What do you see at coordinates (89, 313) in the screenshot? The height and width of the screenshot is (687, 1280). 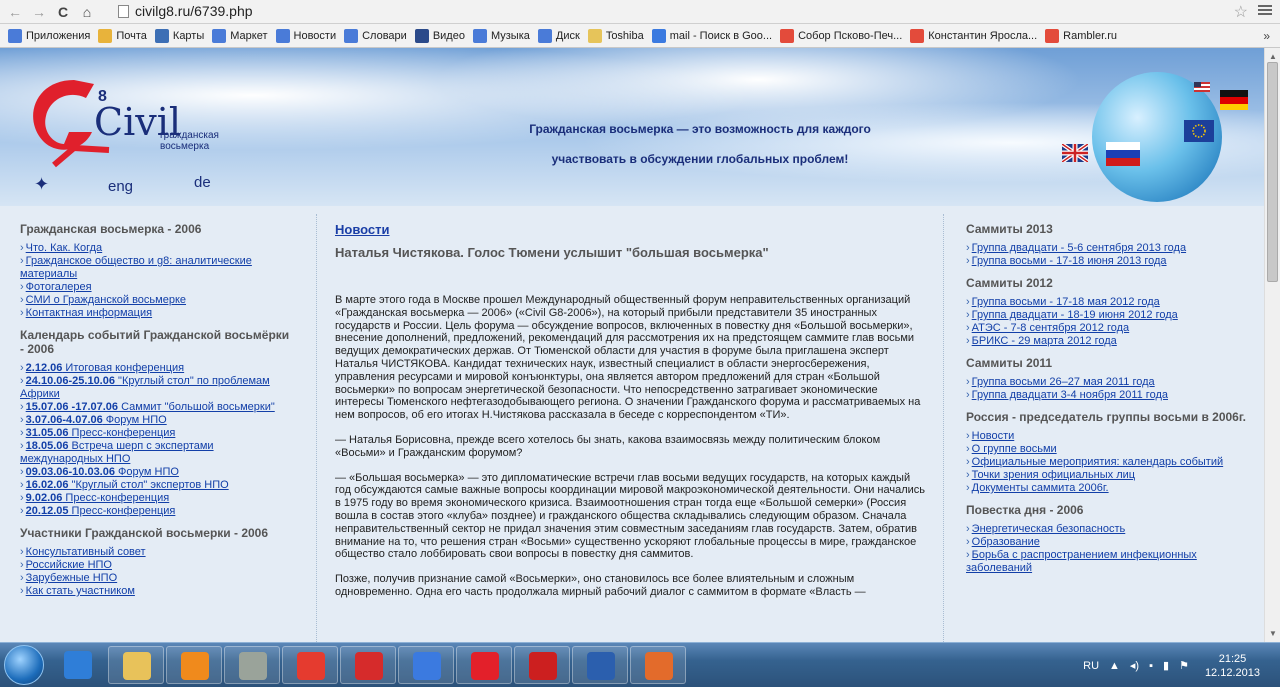 I see `sidebar-link: Контактная информация` at bounding box center [89, 313].